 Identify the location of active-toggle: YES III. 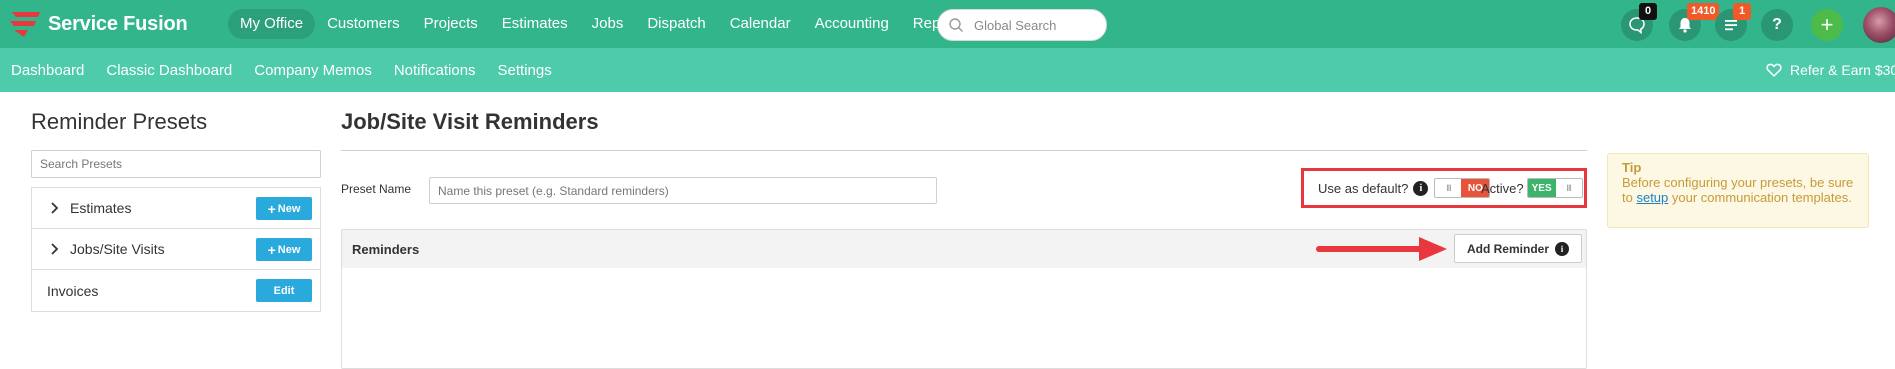
(1554, 188).